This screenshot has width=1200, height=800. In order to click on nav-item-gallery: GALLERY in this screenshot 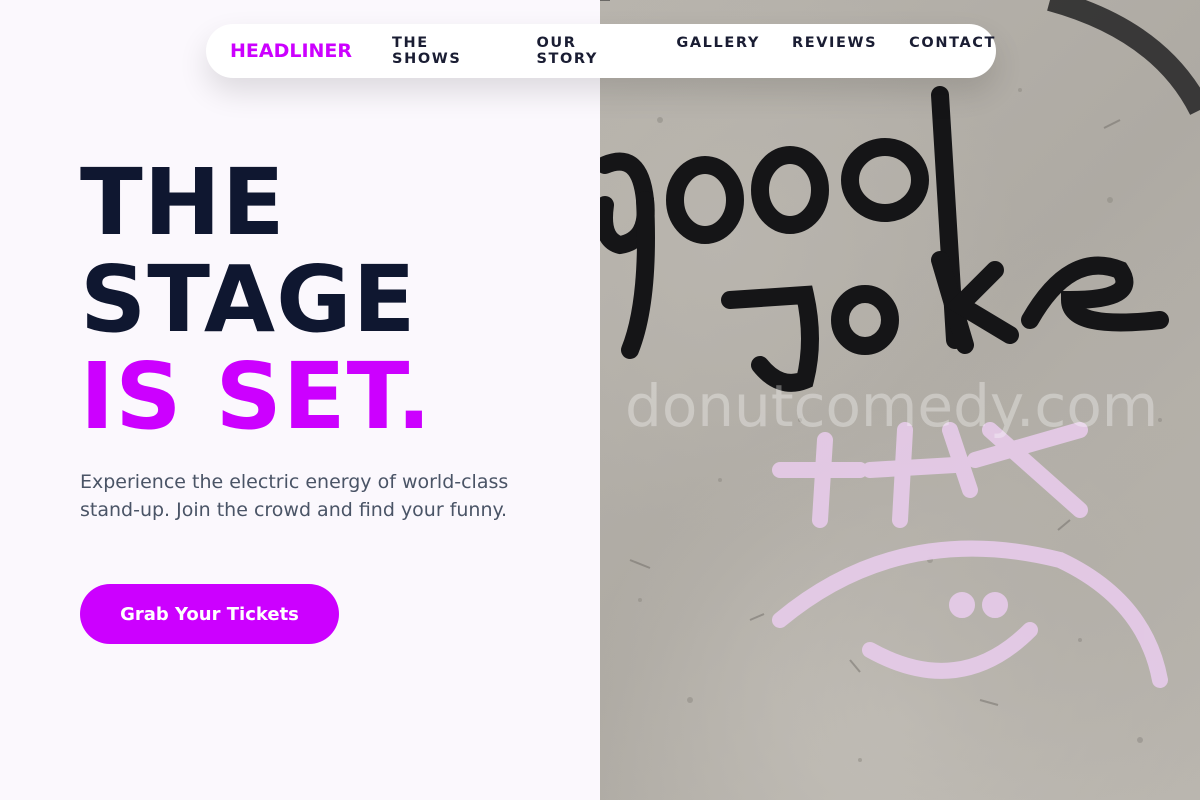, I will do `click(718, 51)`.